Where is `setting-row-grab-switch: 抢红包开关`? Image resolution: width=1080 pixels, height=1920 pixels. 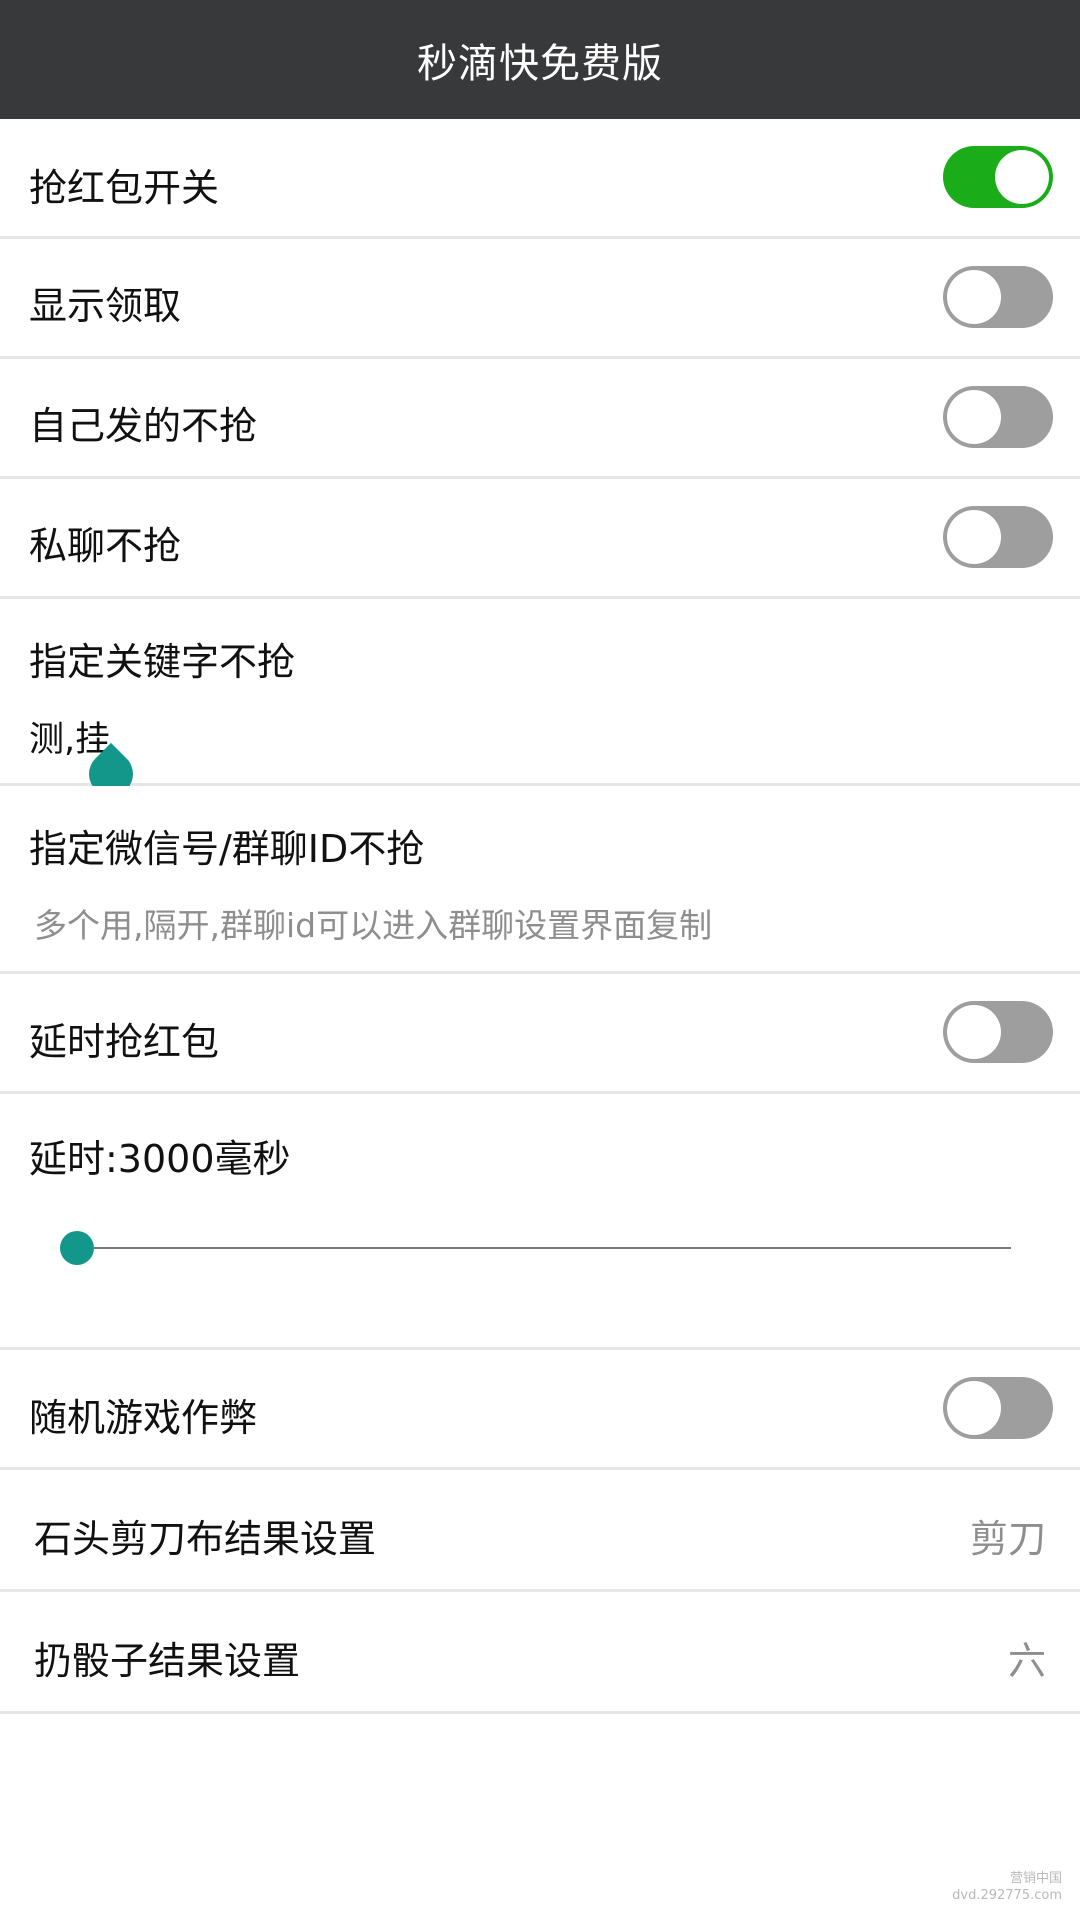
setting-row-grab-switch: 抢红包开关 is located at coordinates (540, 179).